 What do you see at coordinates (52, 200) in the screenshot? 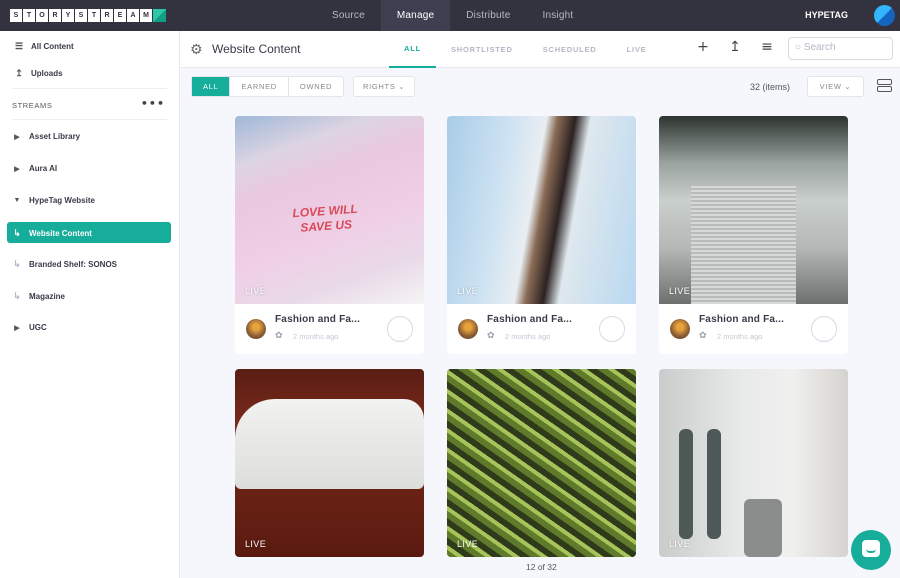
I see `sidebar-item-hypetag-website: ▼ HypeTag Website` at bounding box center [52, 200].